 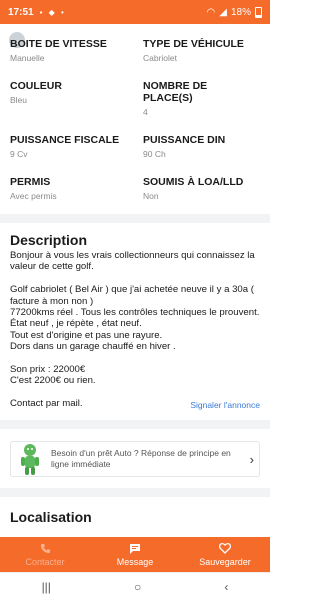 I want to click on status-bar: 17:51 ▪ ◆ • ◠ ◢ 18%, so click(x=135, y=12).